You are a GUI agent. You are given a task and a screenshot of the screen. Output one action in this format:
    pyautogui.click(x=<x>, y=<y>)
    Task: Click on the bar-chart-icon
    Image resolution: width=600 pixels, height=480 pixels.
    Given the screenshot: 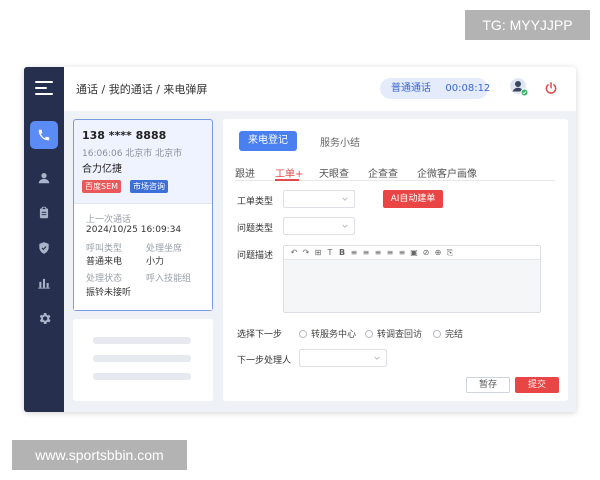 What is the action you would take?
    pyautogui.click(x=44, y=283)
    